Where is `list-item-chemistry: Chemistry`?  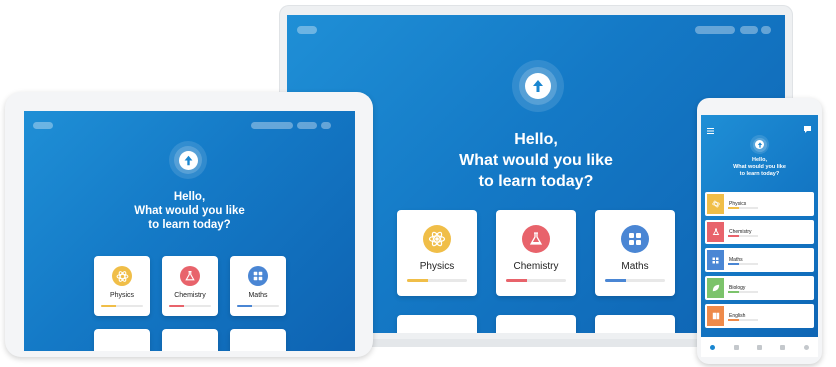 list-item-chemistry: Chemistry is located at coordinates (759, 232).